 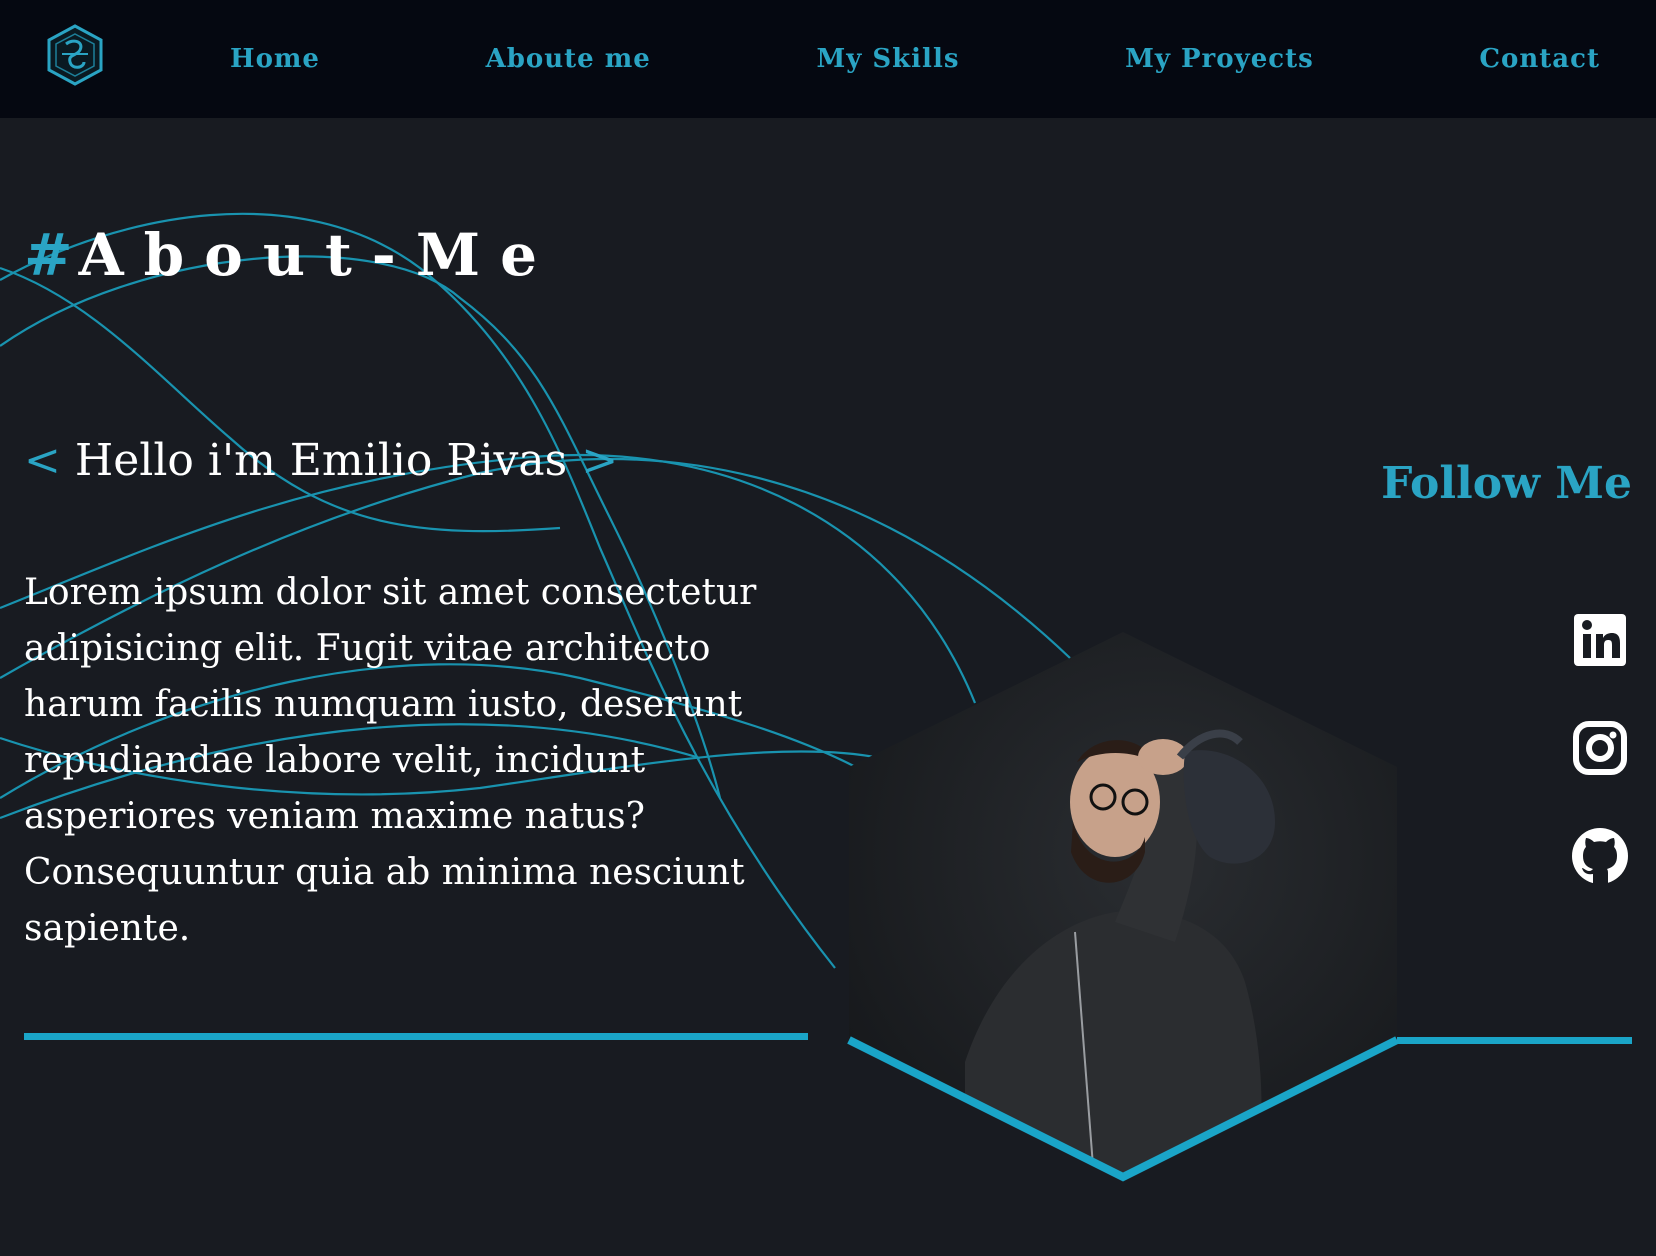 I want to click on left-divider-line, so click(x=416, y=1036).